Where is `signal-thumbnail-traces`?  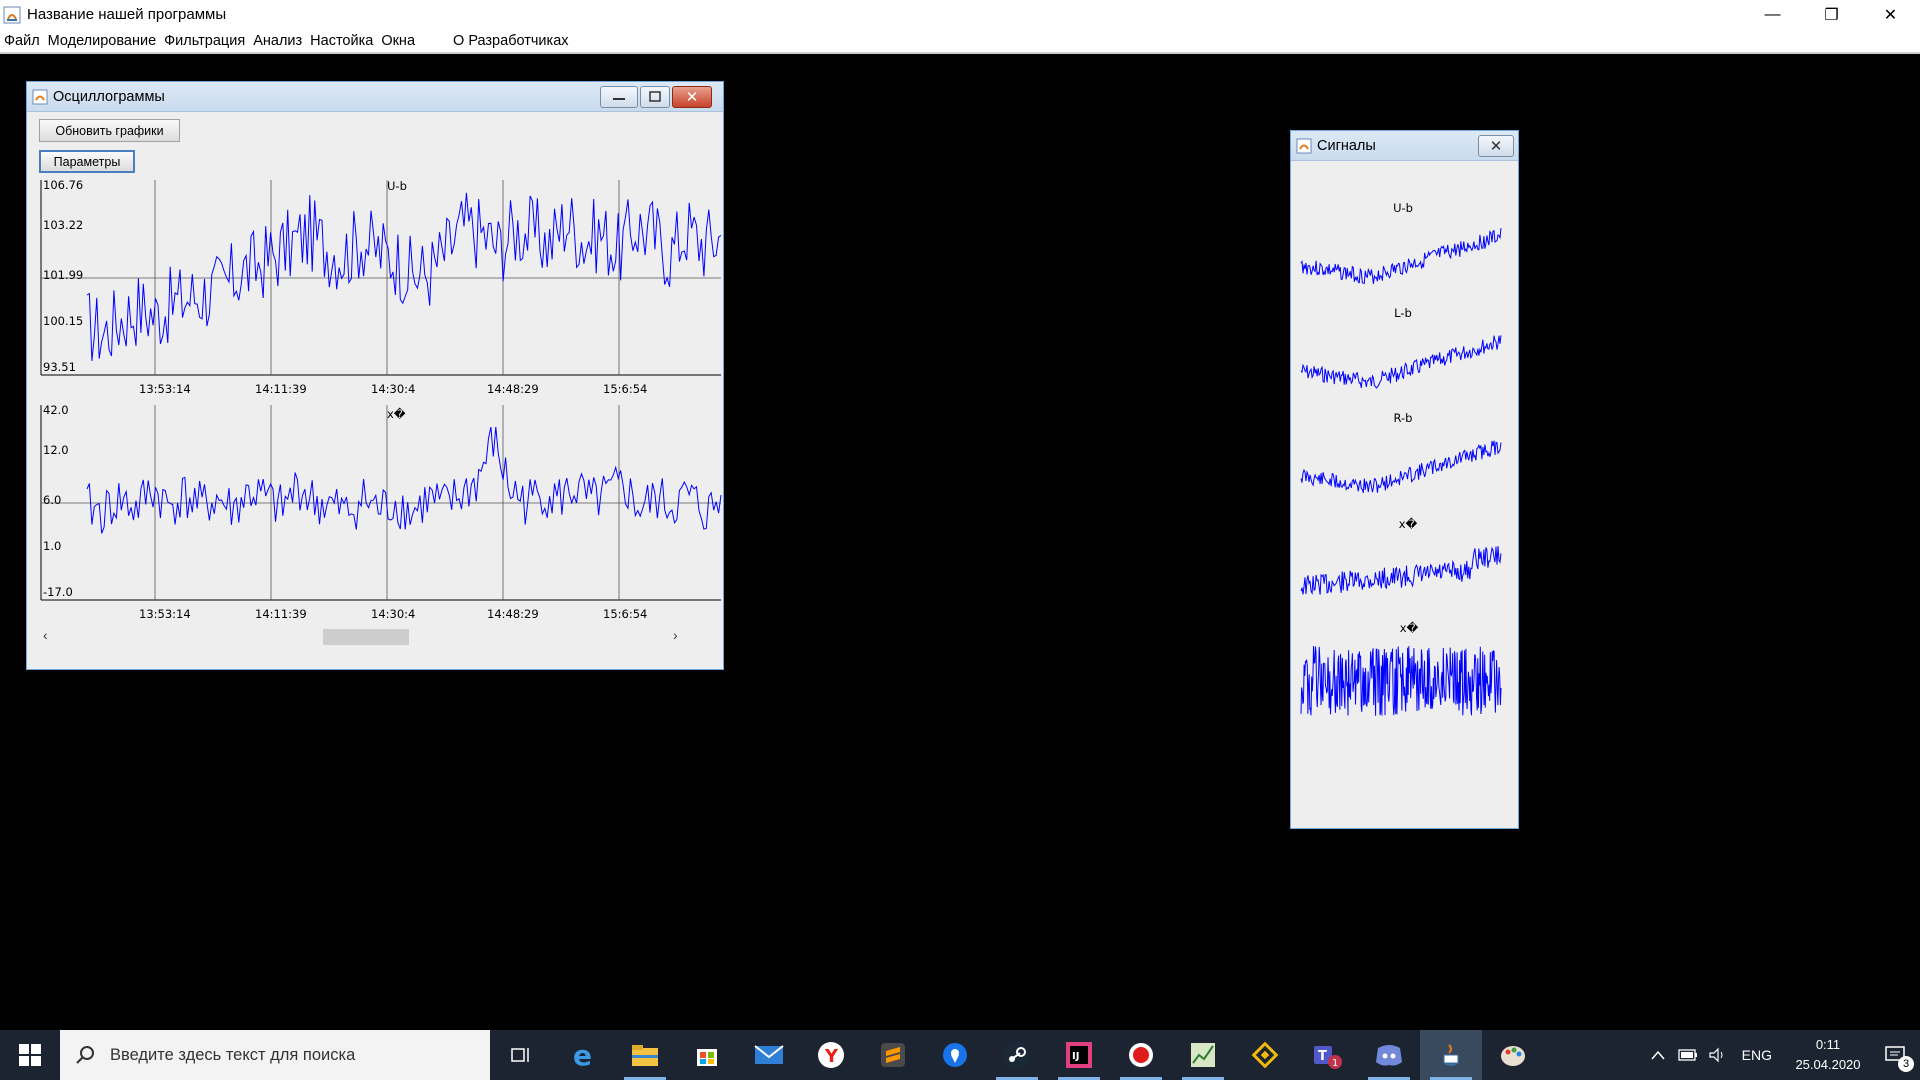 signal-thumbnail-traces is located at coordinates (1401, 472).